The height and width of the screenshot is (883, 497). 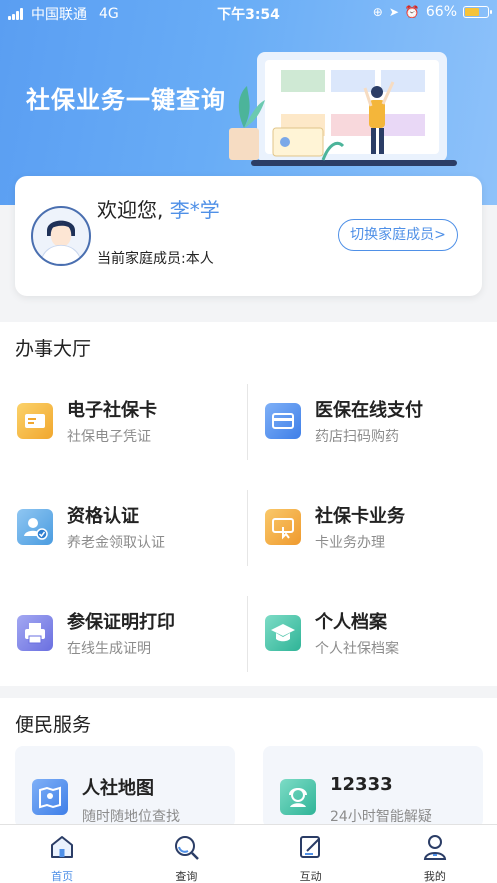 What do you see at coordinates (109, 649) in the screenshot?
I see `item-subtitle: 在线生成证明` at bounding box center [109, 649].